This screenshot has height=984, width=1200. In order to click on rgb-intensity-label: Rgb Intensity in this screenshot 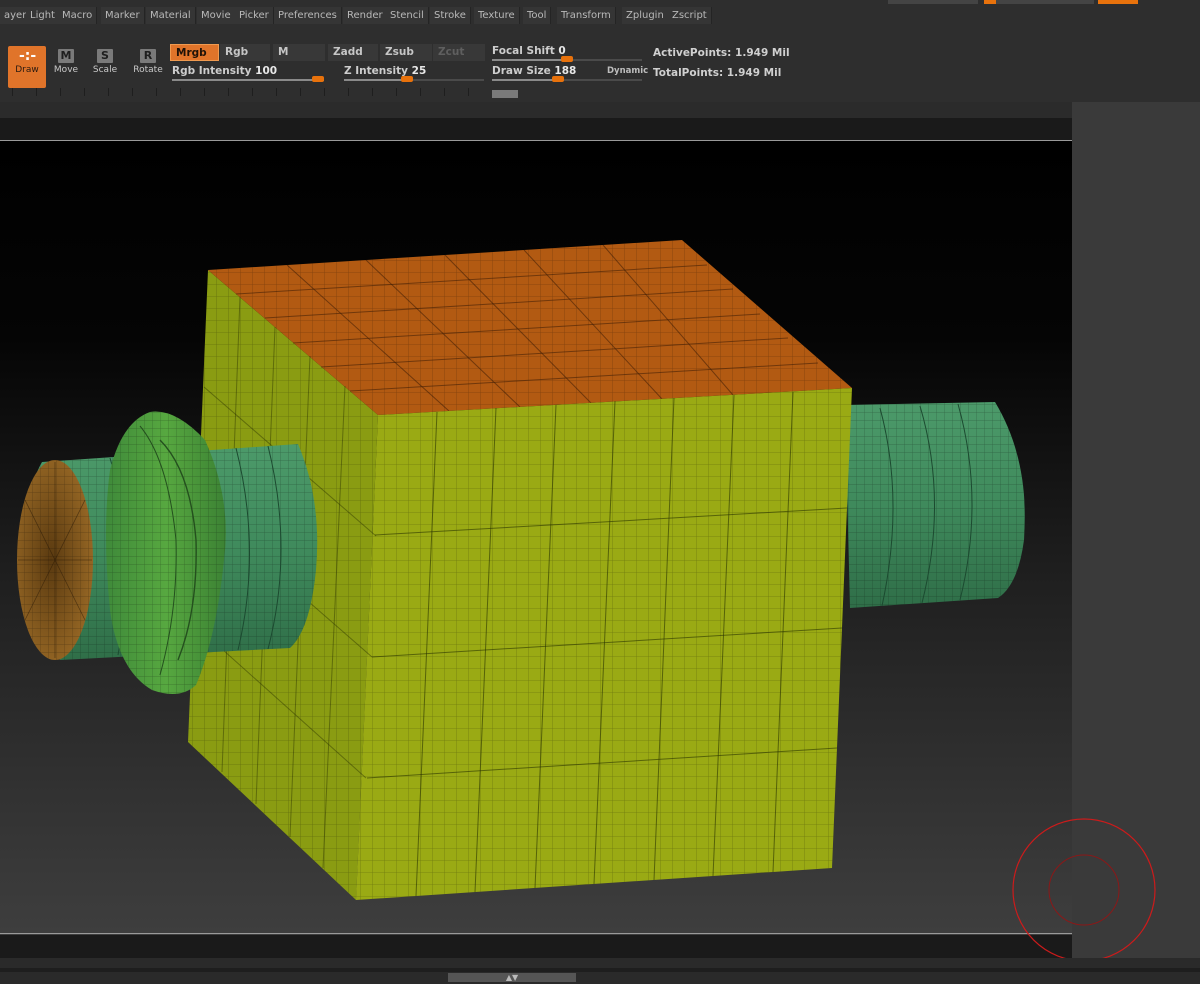, I will do `click(212, 71)`.